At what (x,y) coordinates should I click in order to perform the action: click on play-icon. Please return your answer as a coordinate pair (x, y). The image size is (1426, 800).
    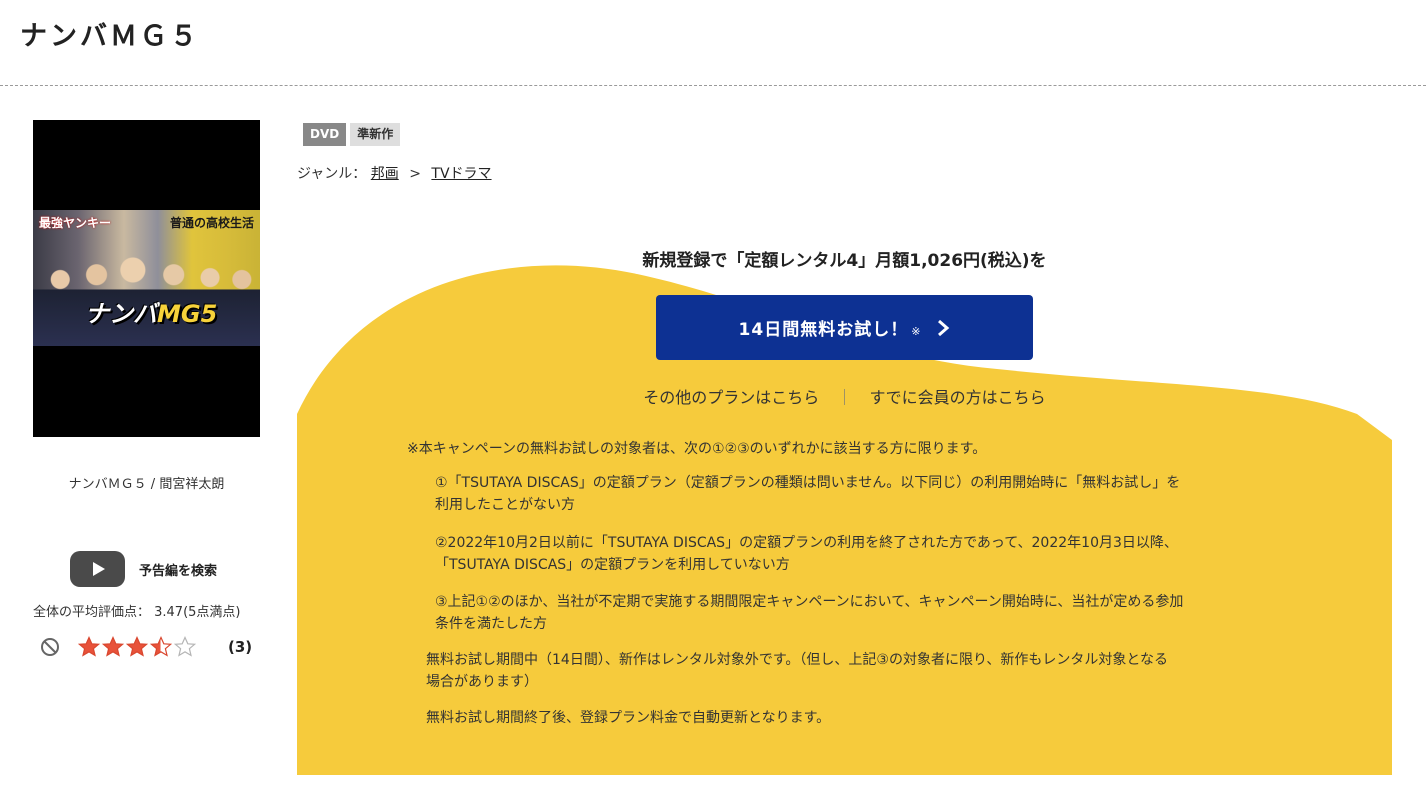
    Looking at the image, I should click on (98, 569).